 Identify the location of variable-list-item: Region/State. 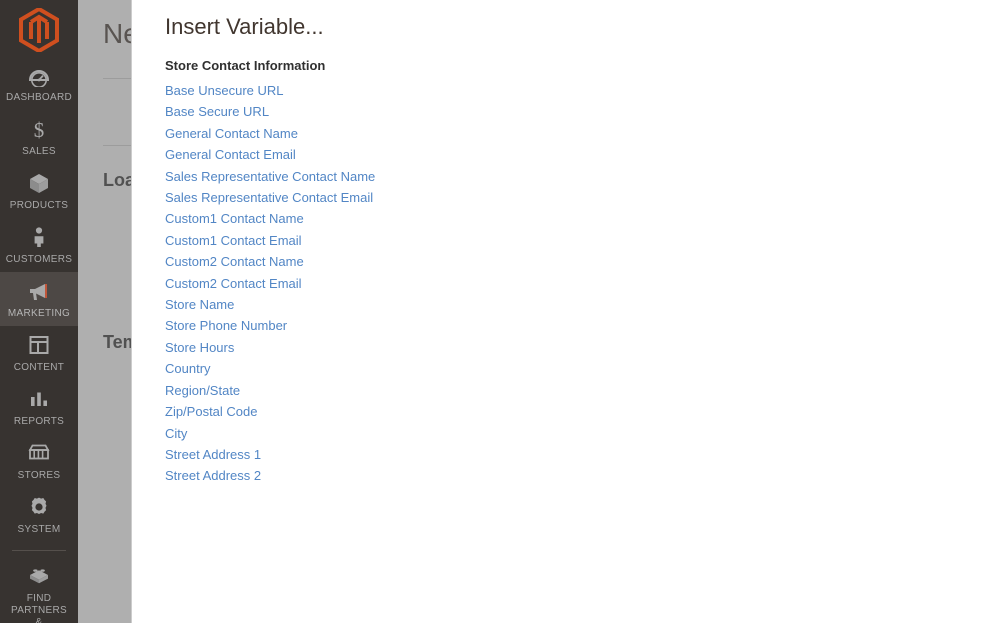
(580, 390).